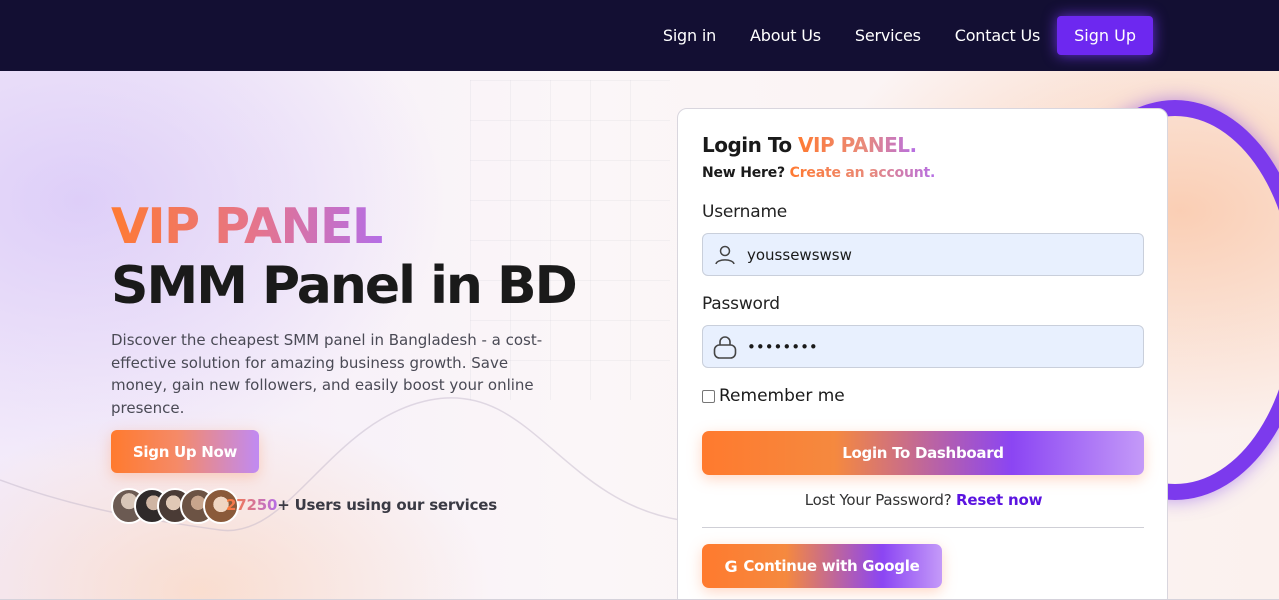 Image resolution: width=1279 pixels, height=600 pixels. Describe the element at coordinates (175, 506) in the screenshot. I see `user-avatars` at that location.